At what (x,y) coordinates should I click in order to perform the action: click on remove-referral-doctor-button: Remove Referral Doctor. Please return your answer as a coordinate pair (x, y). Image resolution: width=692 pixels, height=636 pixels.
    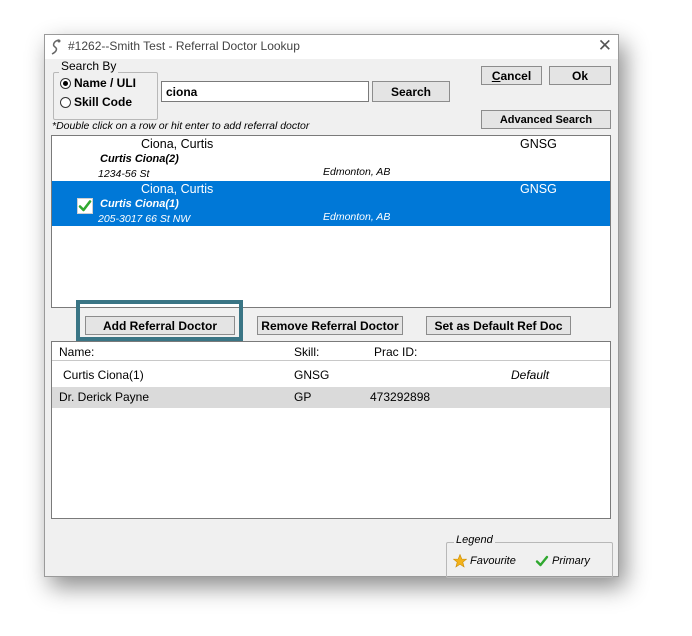
    Looking at the image, I should click on (330, 325).